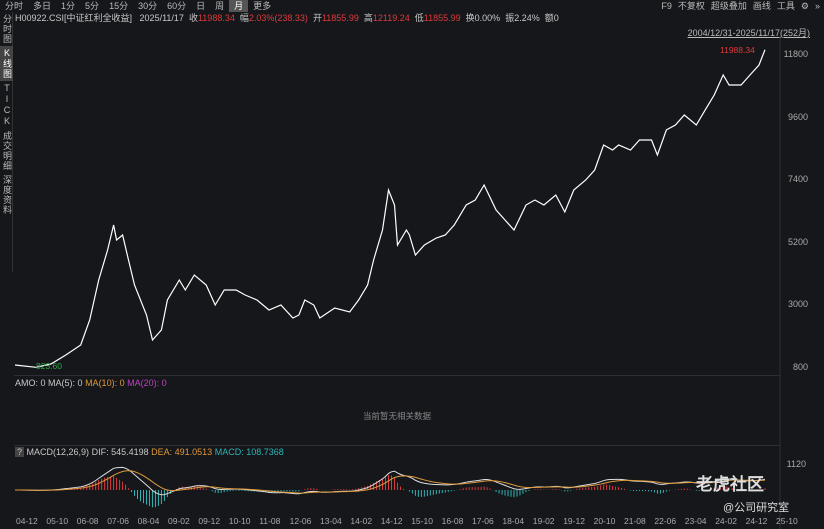 This screenshot has height=529, width=824. Describe the element at coordinates (390, 482) in the screenshot. I see `dea-line` at that location.